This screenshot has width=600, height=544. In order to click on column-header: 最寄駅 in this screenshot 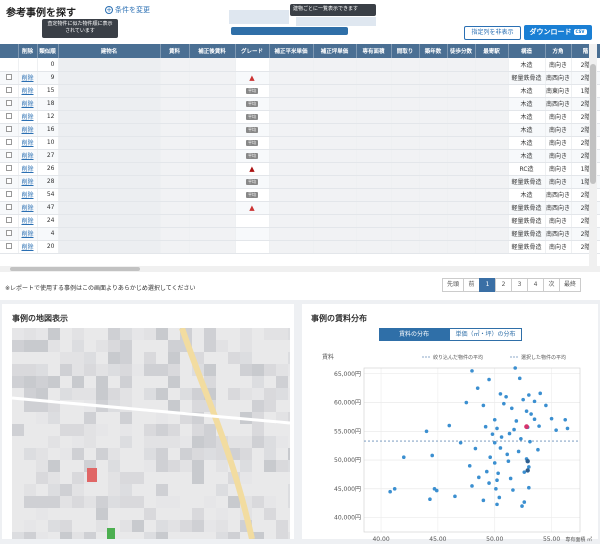, I will do `click(492, 51)`.